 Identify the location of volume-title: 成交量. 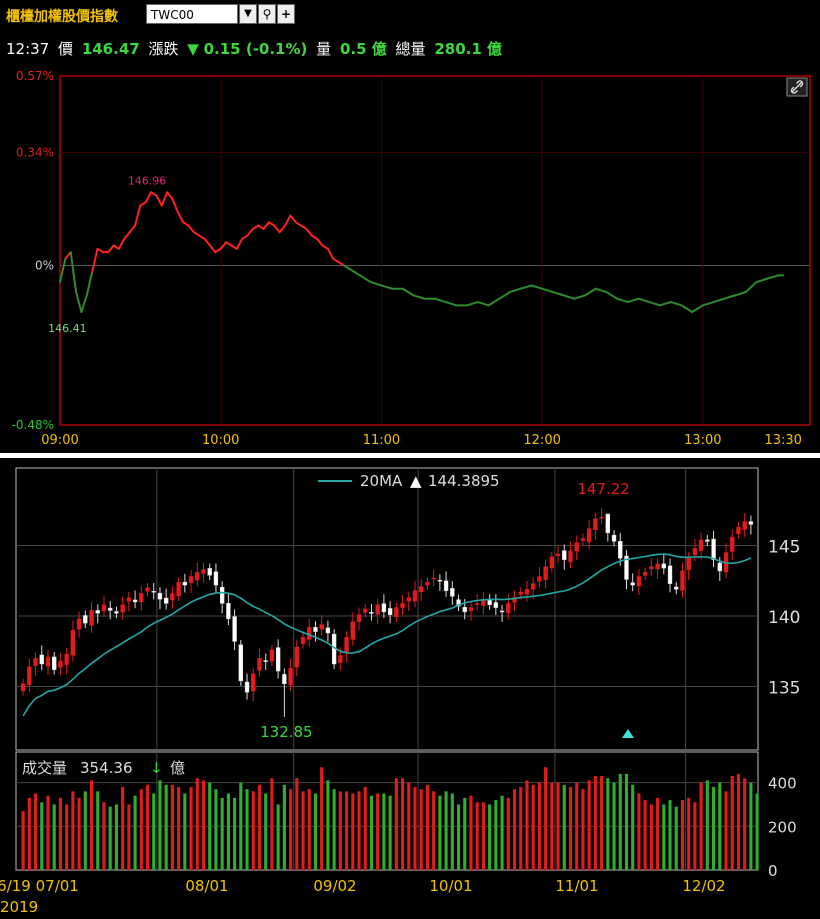
(44, 768).